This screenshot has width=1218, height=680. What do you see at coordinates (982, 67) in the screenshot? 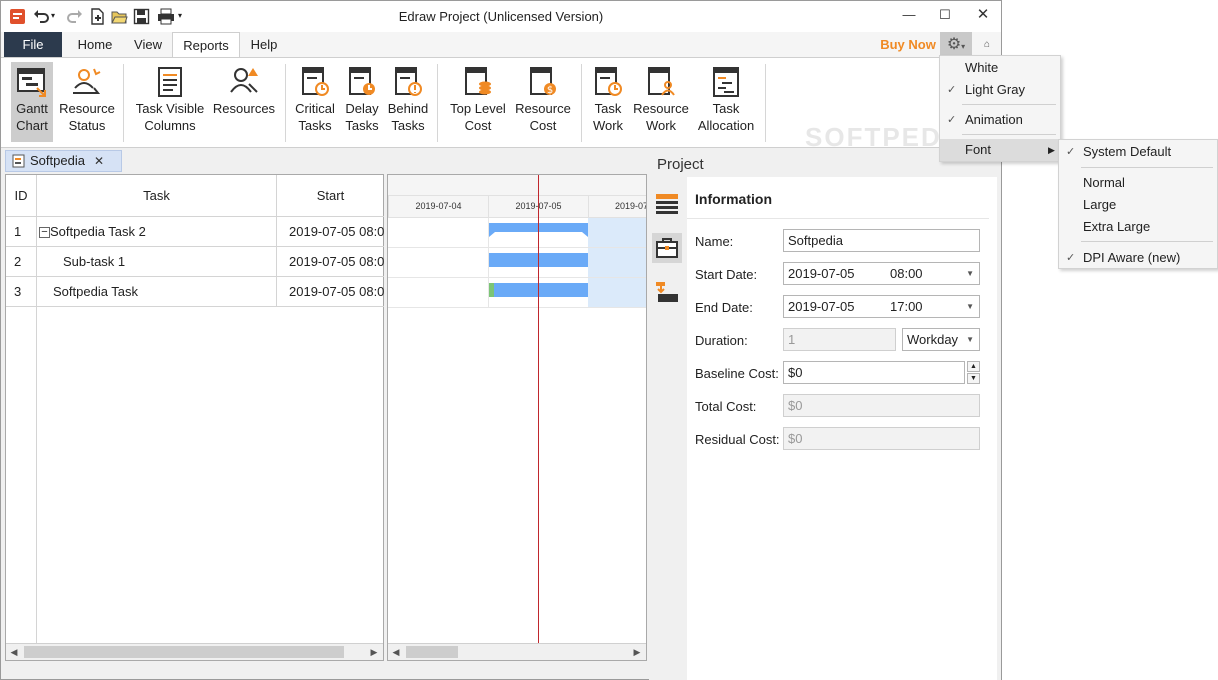
I see `menu-item-label: White` at bounding box center [982, 67].